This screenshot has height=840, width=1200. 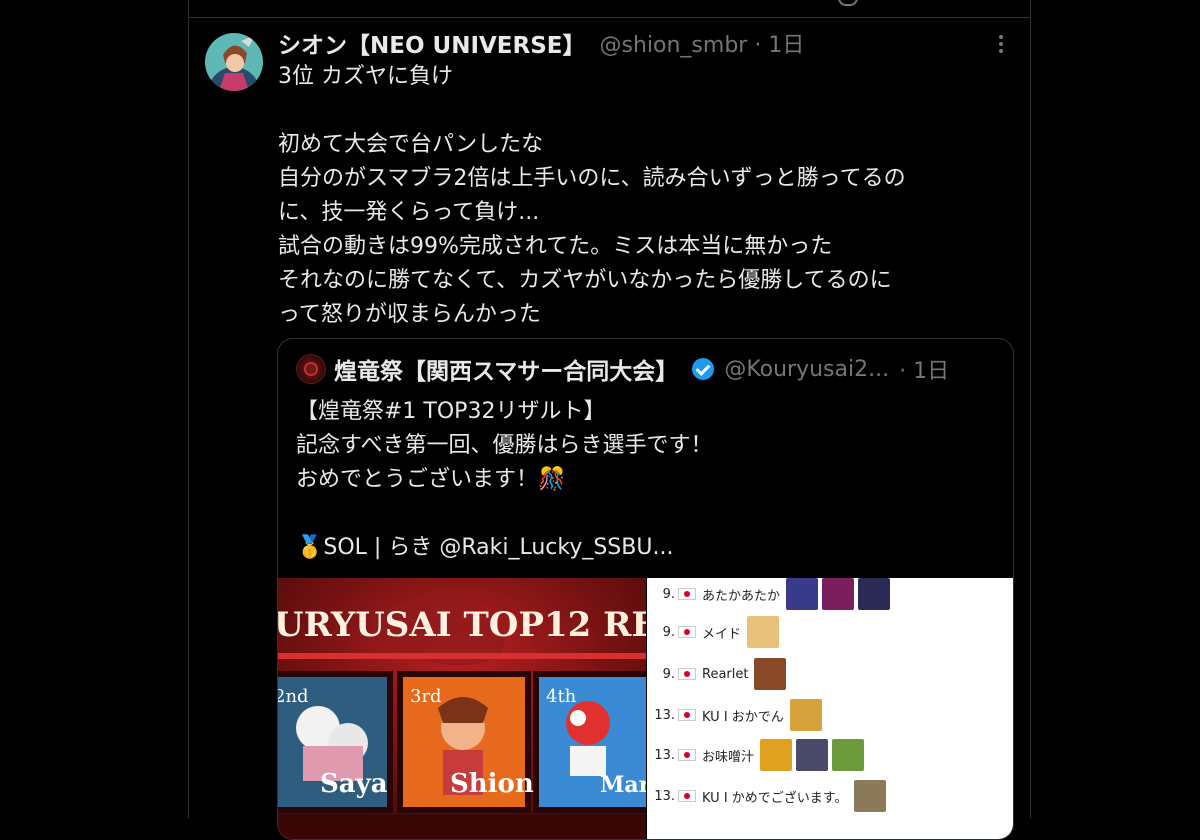 What do you see at coordinates (432, 43) in the screenshot?
I see `author-name: シオン【NEO UNIVERSE】` at bounding box center [432, 43].